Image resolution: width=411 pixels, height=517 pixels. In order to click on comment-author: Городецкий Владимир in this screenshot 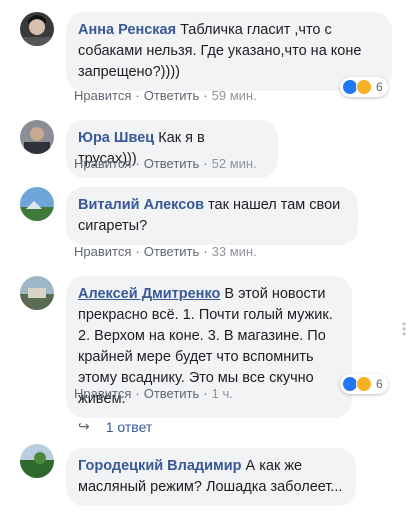, I will do `click(160, 466)`.